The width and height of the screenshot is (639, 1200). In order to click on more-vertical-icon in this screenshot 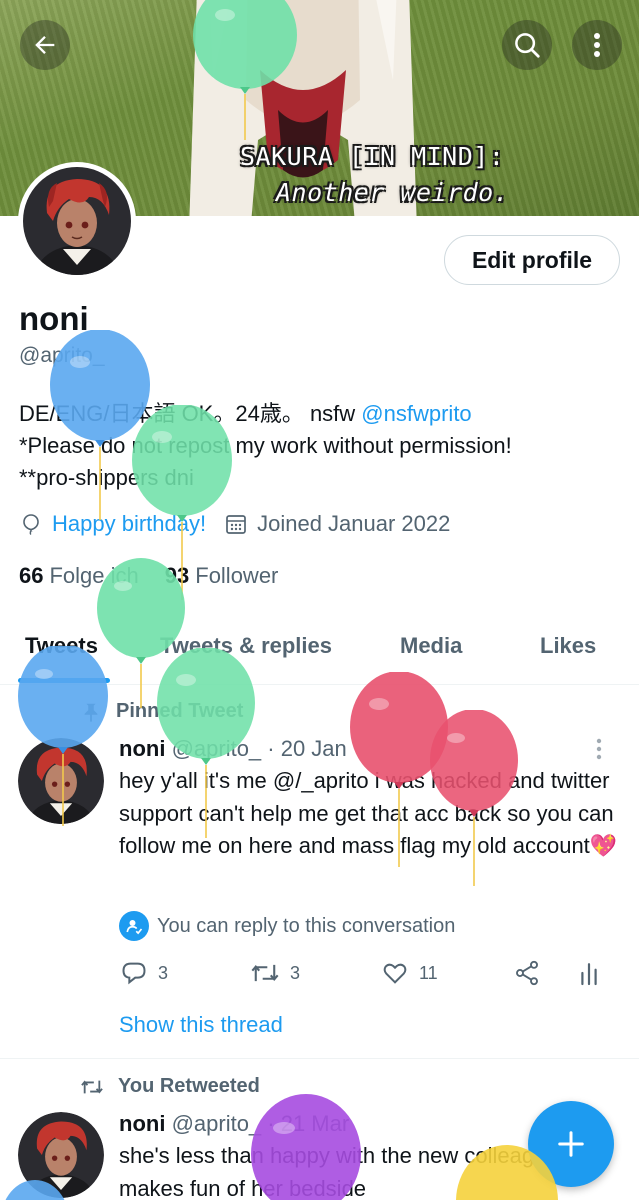, I will do `click(597, 45)`.